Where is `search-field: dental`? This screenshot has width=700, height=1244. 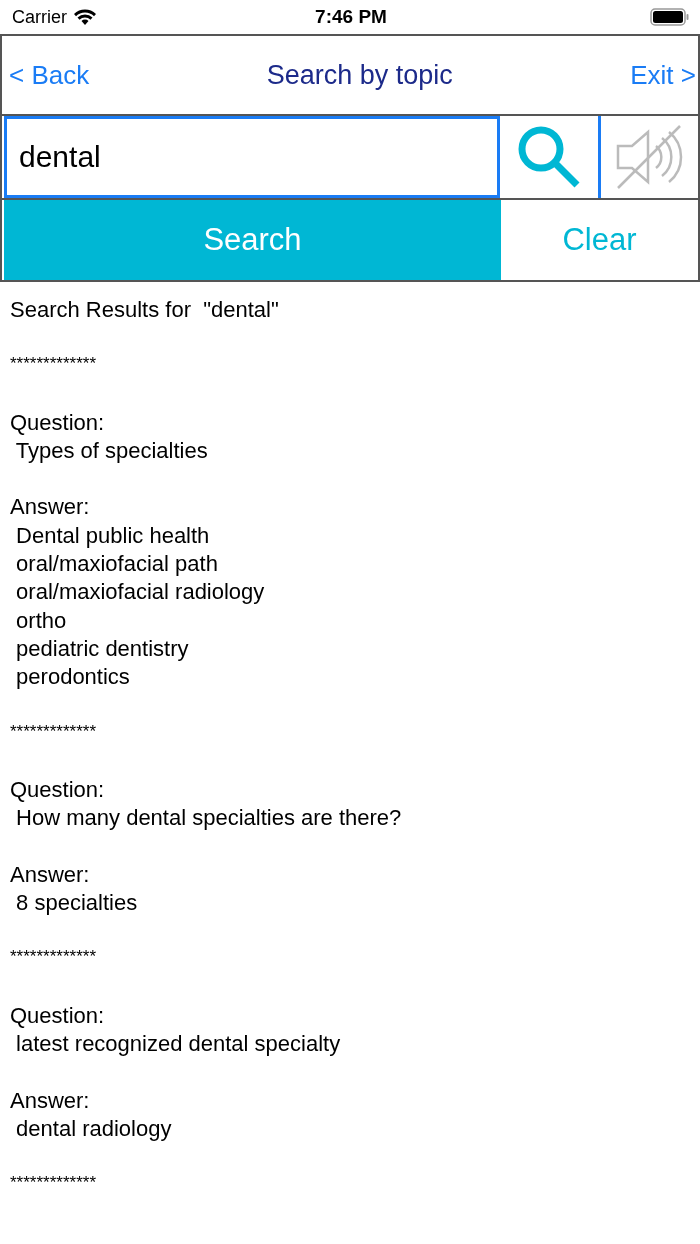
search-field: dental is located at coordinates (252, 157).